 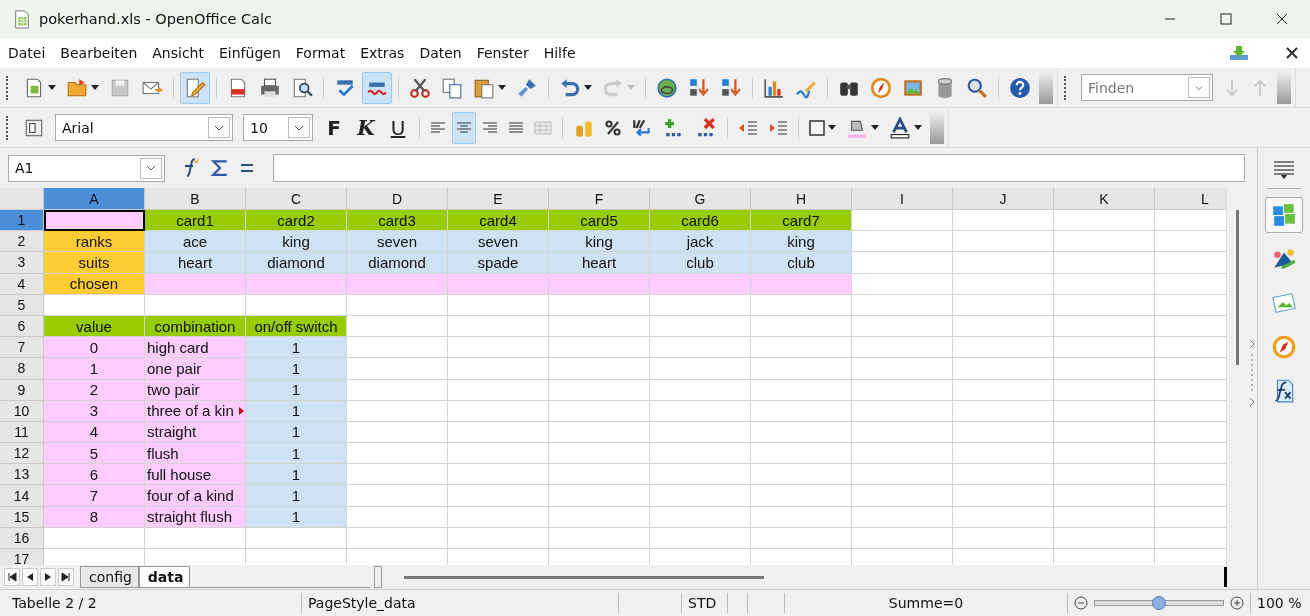 What do you see at coordinates (22, 284) in the screenshot?
I see `row-header: 4` at bounding box center [22, 284].